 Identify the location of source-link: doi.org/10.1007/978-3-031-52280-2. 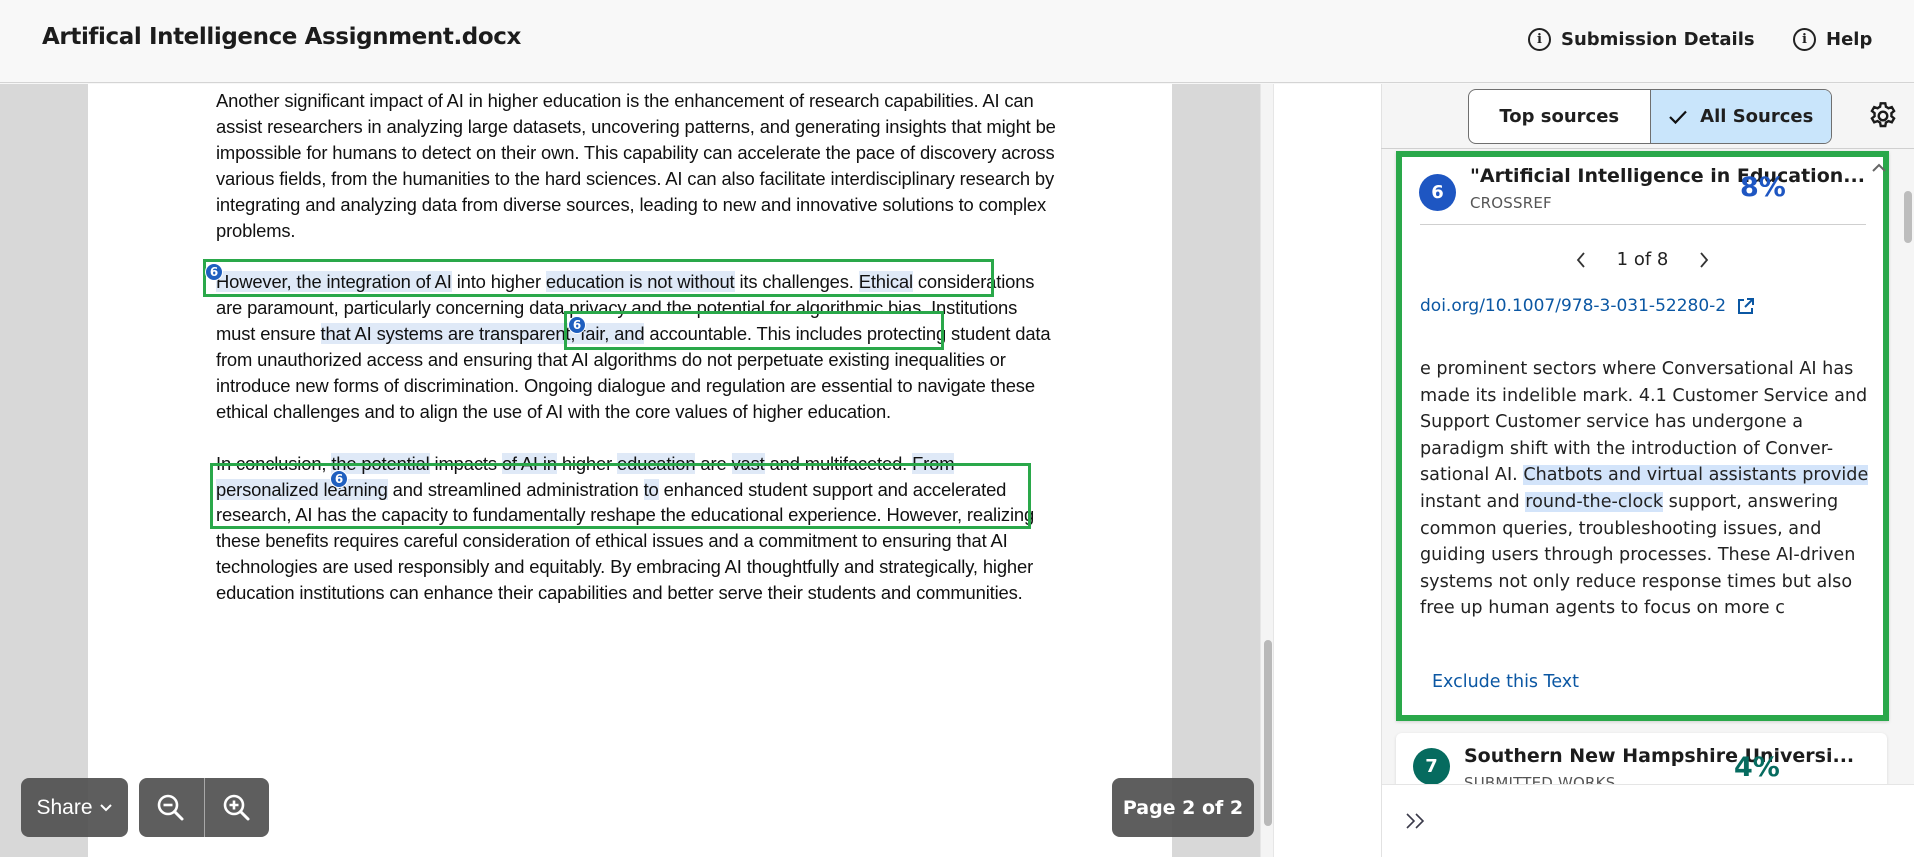
(1587, 306).